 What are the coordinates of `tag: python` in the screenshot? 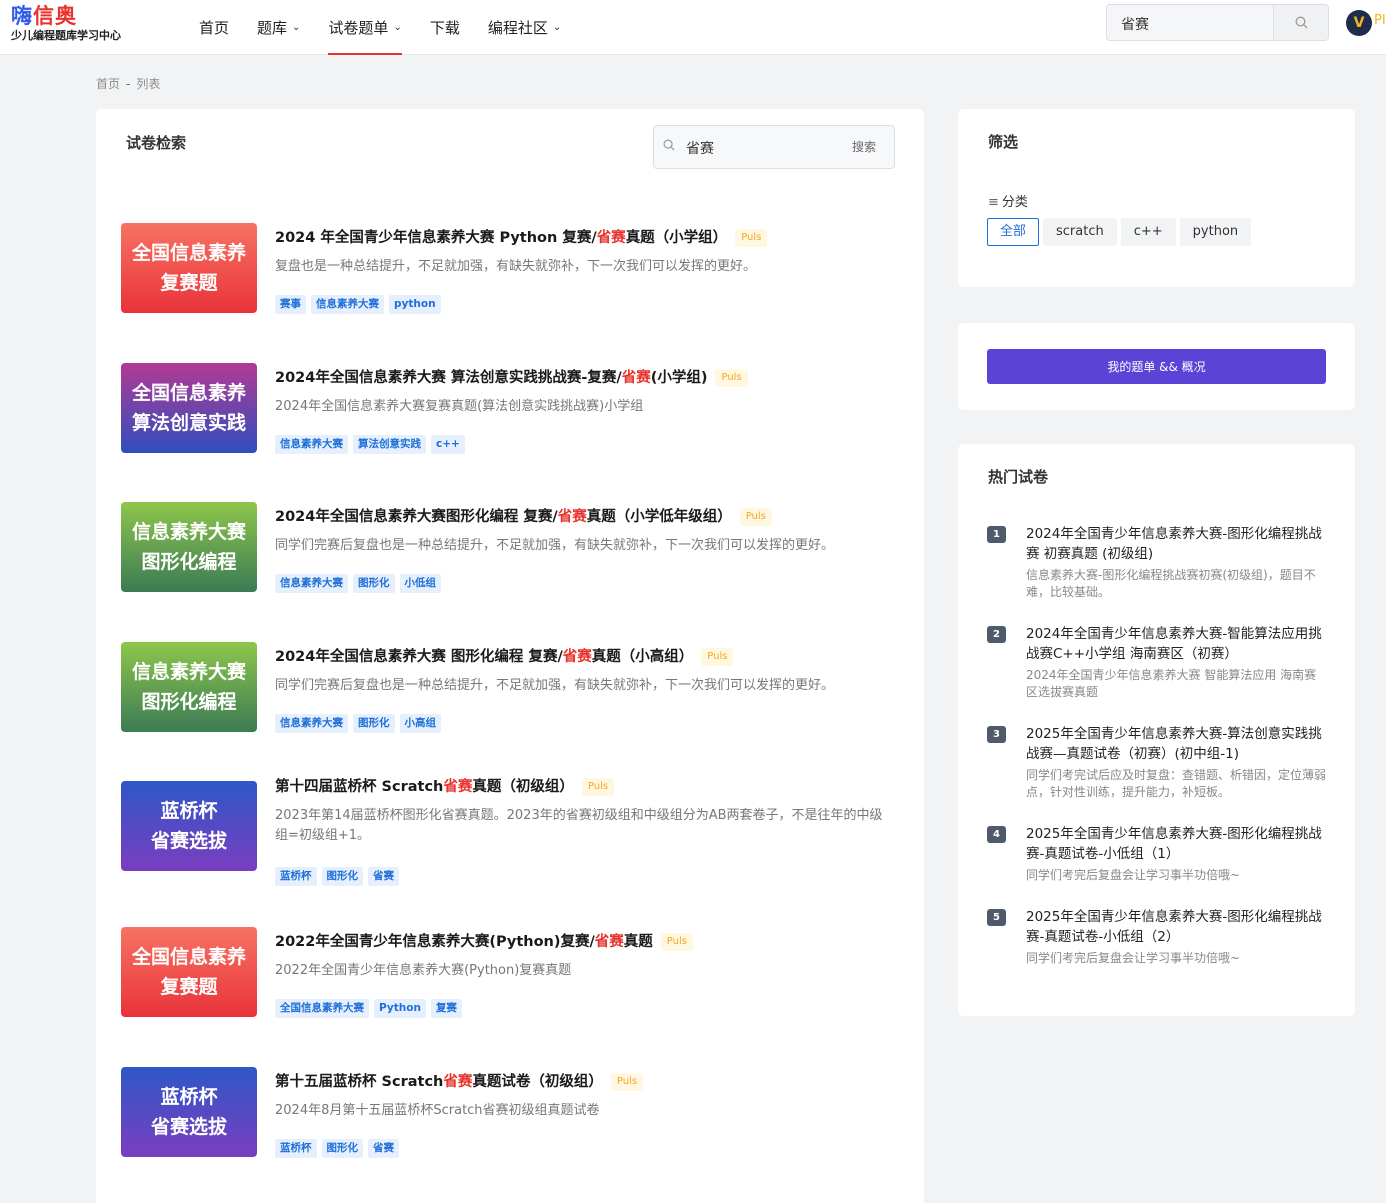 It's located at (415, 304).